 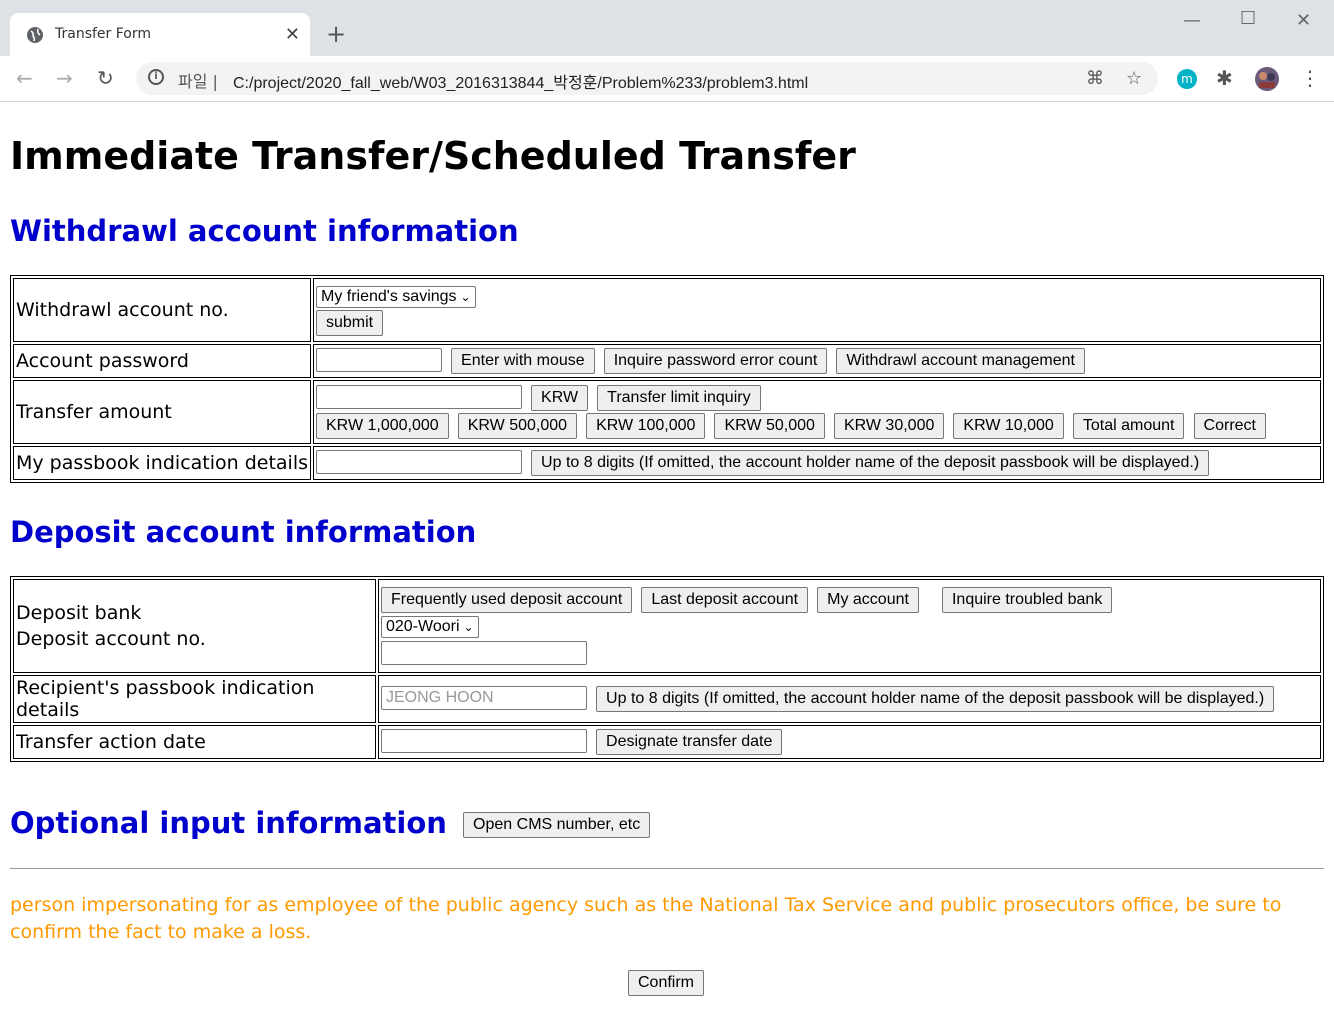 What do you see at coordinates (679, 398) in the screenshot?
I see `transfer-limit-inquiry-button: Transfer limit inquiry` at bounding box center [679, 398].